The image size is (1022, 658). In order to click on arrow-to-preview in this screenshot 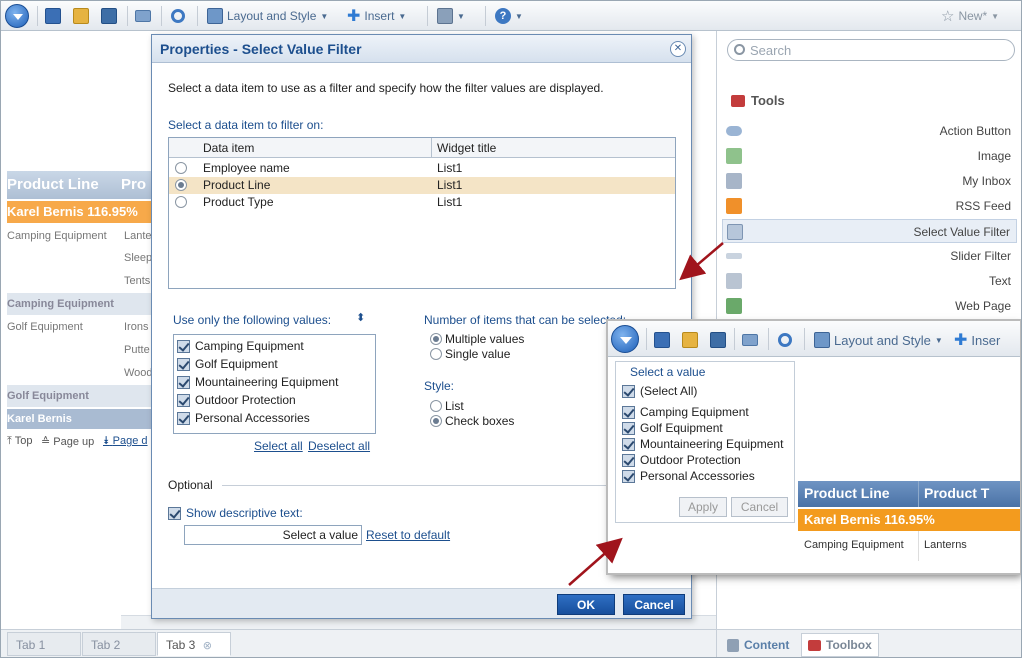, I will do `click(595, 561)`.